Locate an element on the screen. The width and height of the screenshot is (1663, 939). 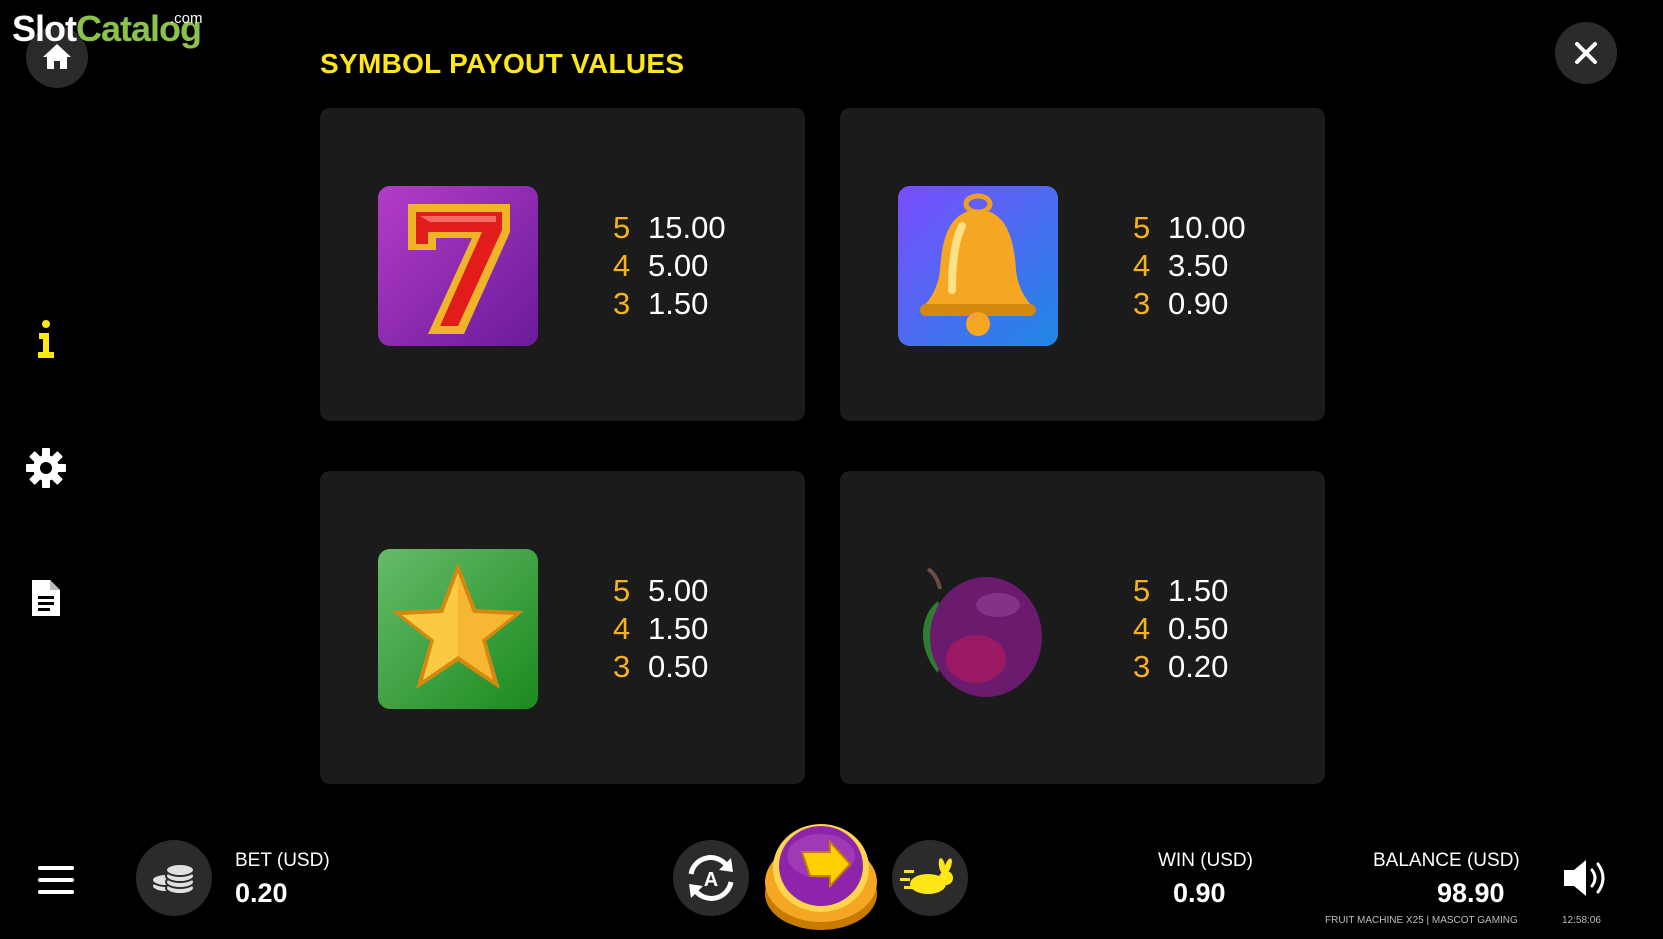
plum-icon is located at coordinates (982, 632).